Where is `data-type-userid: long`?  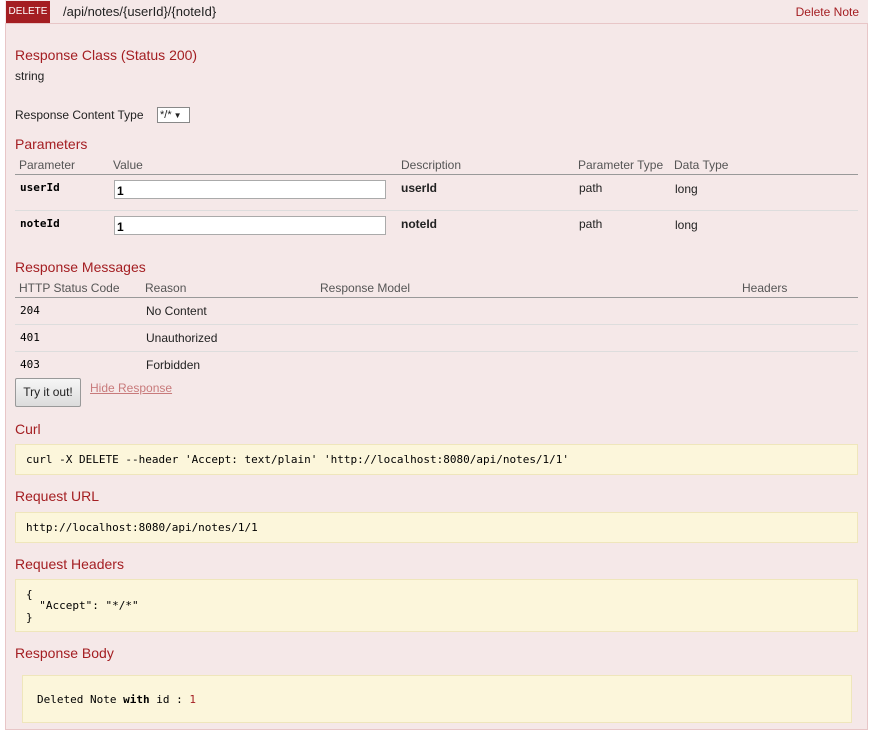
data-type-userid: long is located at coordinates (686, 189).